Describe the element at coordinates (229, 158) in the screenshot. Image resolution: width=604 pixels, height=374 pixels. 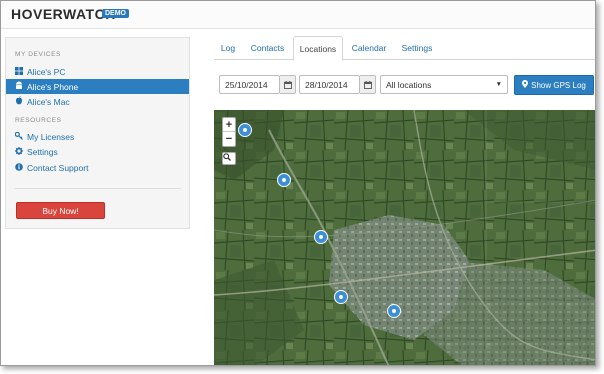
I see `map-search-button` at that location.